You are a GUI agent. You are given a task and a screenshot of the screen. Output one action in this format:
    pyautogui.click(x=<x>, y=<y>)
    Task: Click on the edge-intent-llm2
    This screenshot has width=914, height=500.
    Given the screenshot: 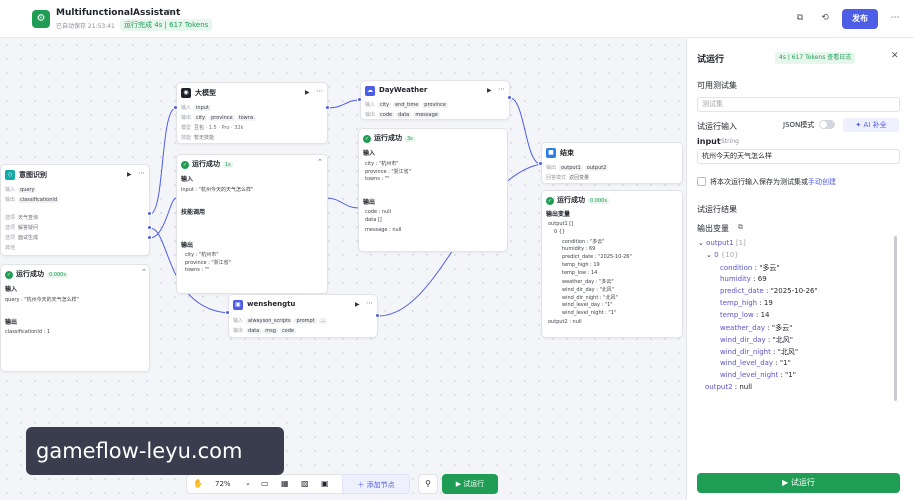 What is the action you would take?
    pyautogui.click(x=163, y=218)
    